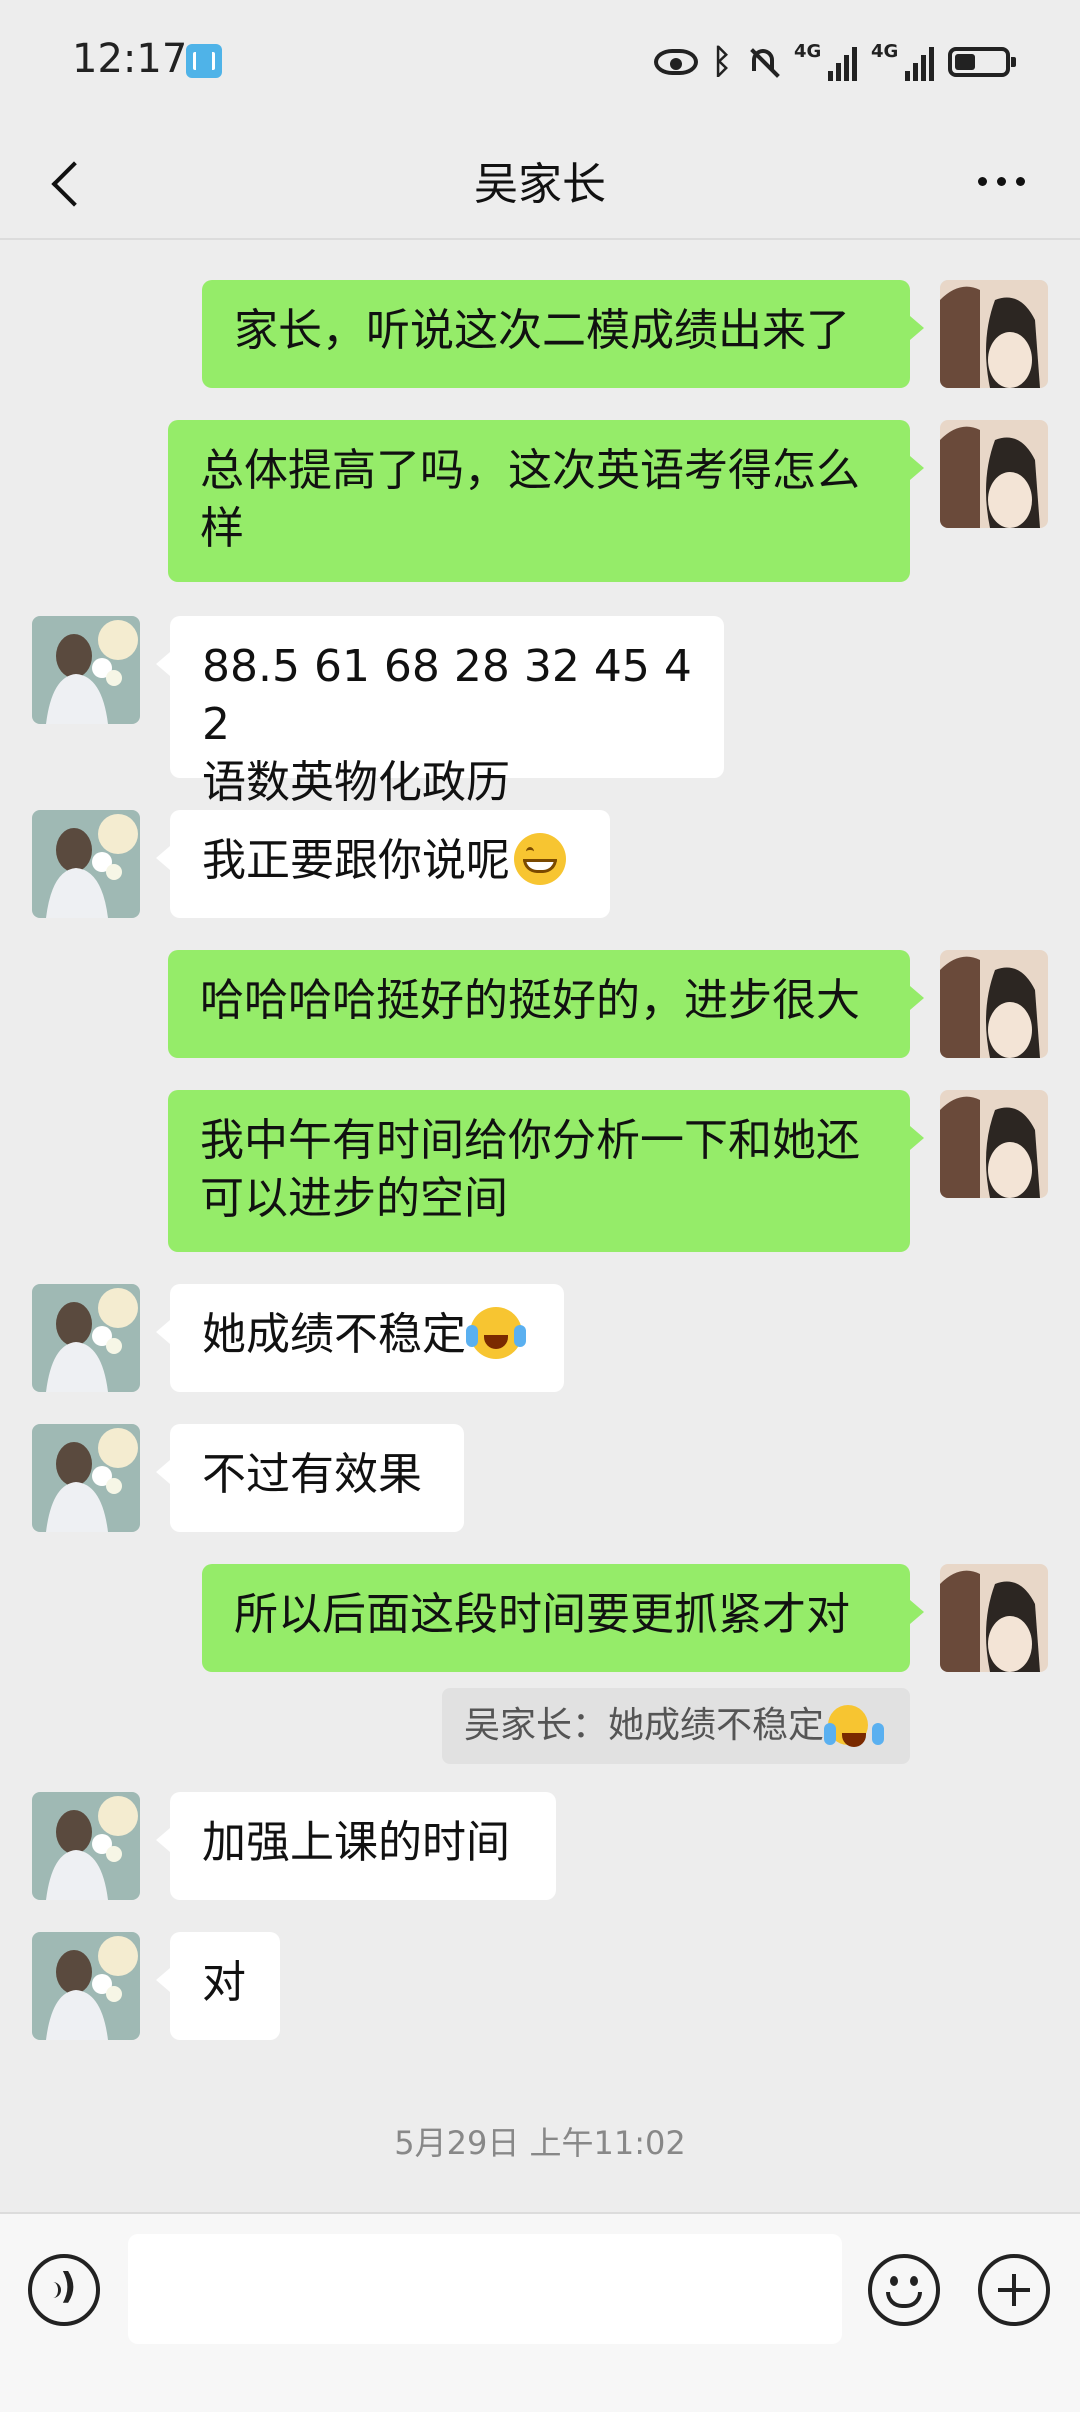 This screenshot has height=2412, width=1080. What do you see at coordinates (204, 61) in the screenshot?
I see `book-app-icon` at bounding box center [204, 61].